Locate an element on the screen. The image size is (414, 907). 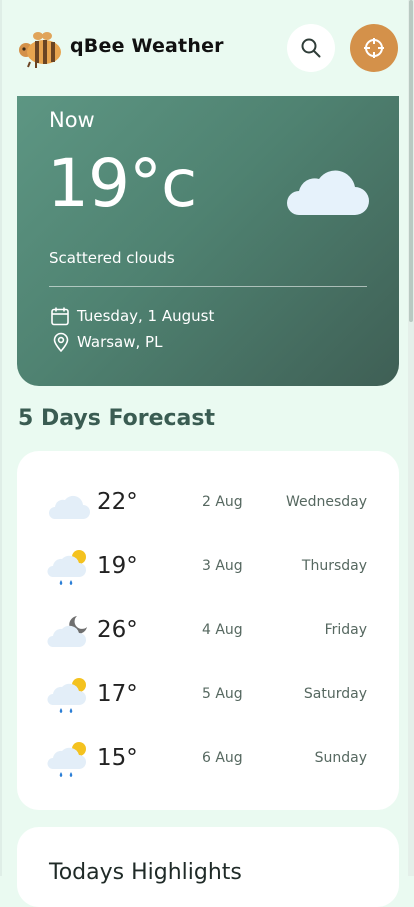
crosshair-icon is located at coordinates (374, 48).